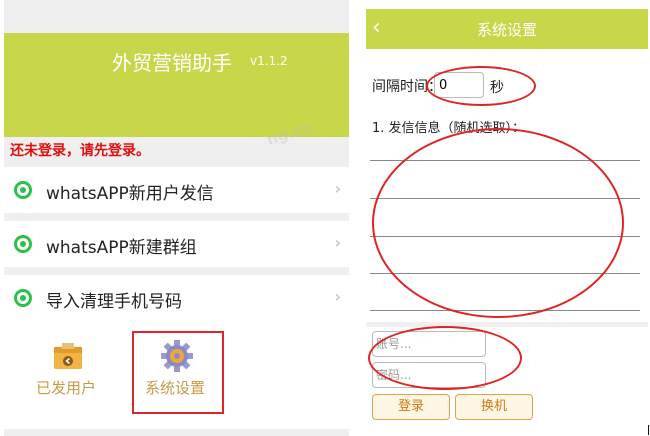  I want to click on switch-device-button: 换机, so click(494, 407).